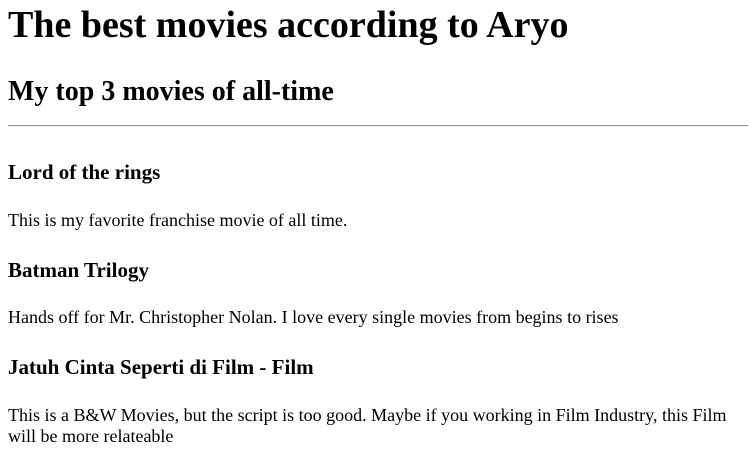 The width and height of the screenshot is (750, 467). What do you see at coordinates (78, 270) in the screenshot?
I see `movie-title: Batman Trilogy` at bounding box center [78, 270].